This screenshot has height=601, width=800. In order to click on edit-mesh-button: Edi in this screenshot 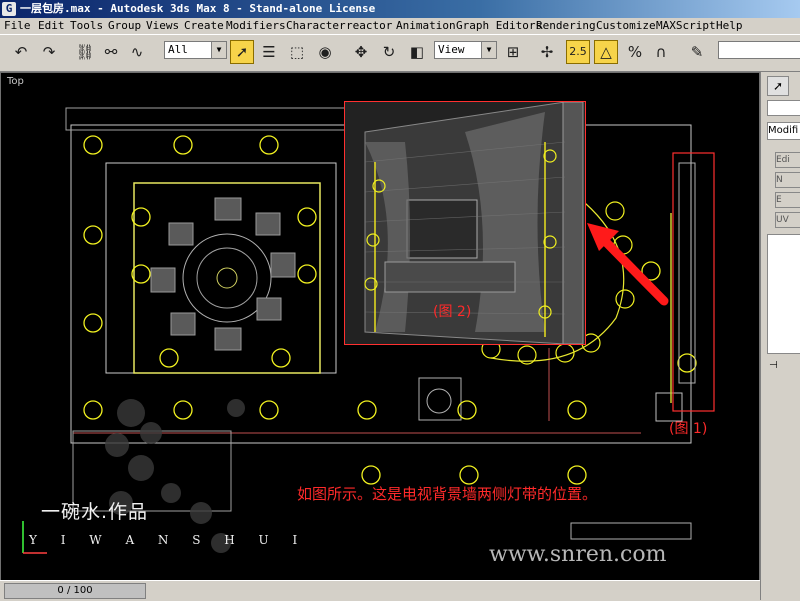, I will do `click(787, 160)`.